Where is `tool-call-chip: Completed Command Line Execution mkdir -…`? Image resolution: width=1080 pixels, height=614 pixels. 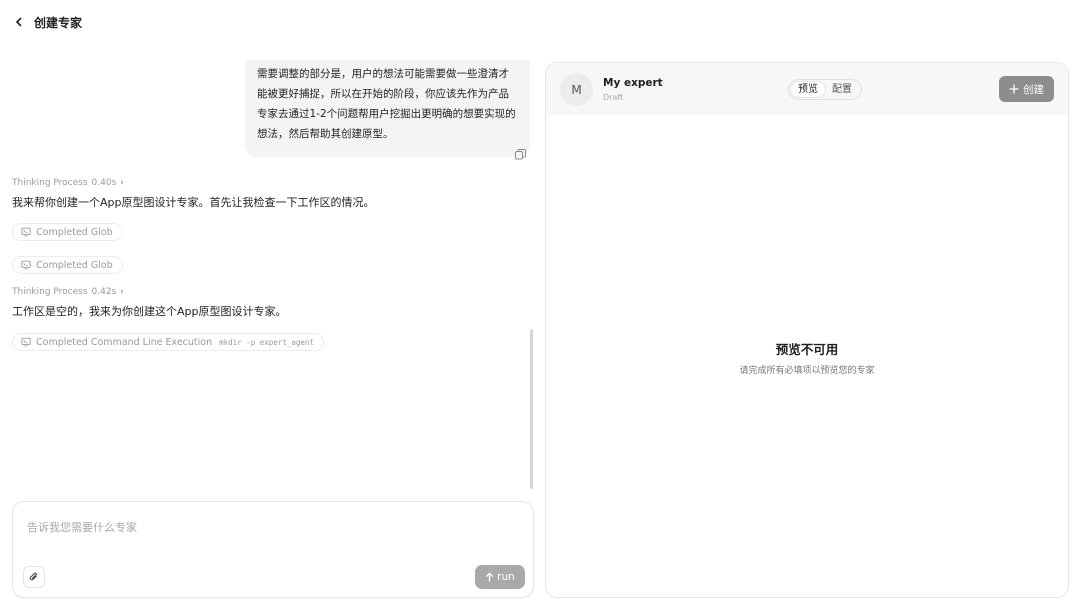 tool-call-chip: Completed Command Line Execution mkdir -… is located at coordinates (168, 342).